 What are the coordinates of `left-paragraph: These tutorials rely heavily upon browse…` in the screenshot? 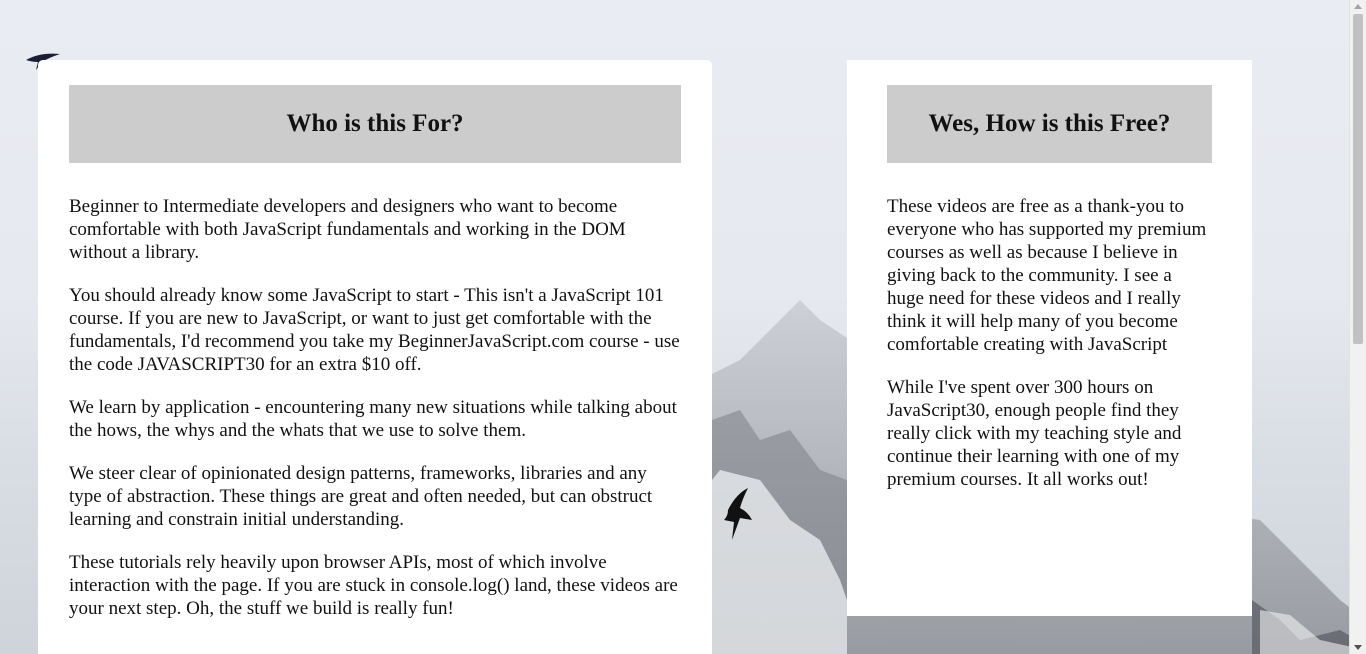 It's located at (373, 585).